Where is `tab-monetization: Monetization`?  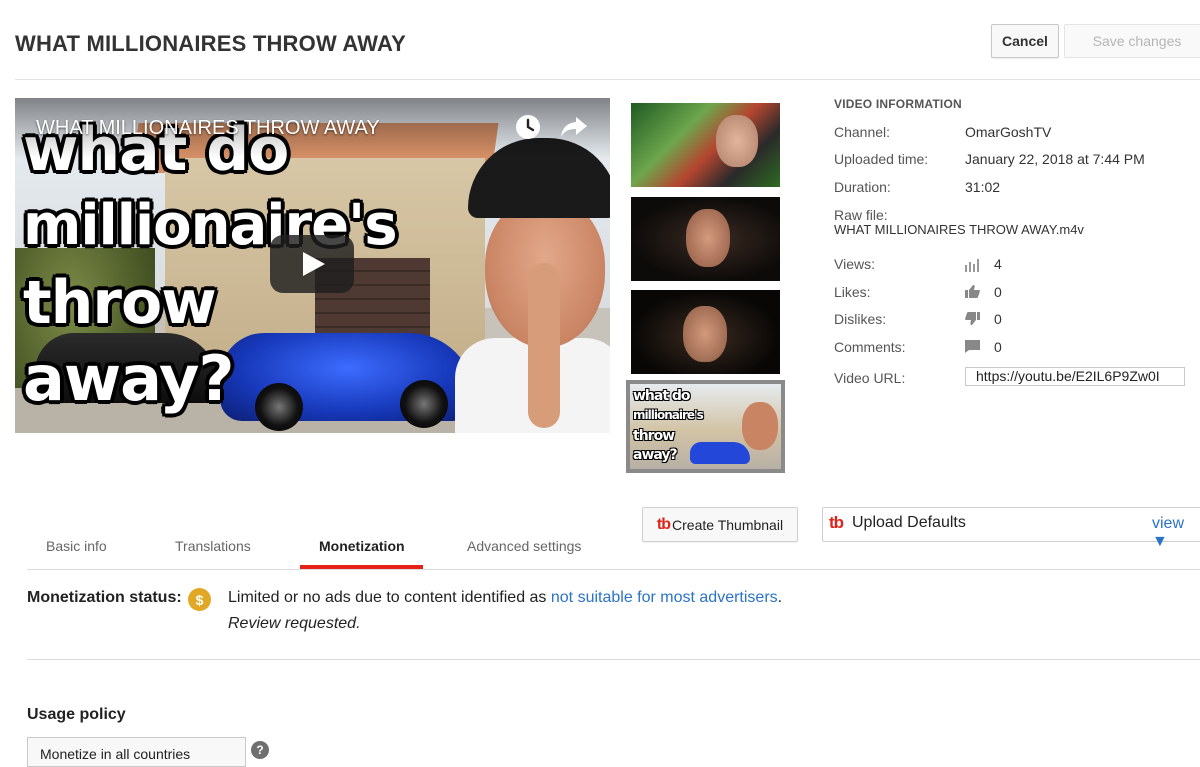
tab-monetization: Monetization is located at coordinates (362, 546).